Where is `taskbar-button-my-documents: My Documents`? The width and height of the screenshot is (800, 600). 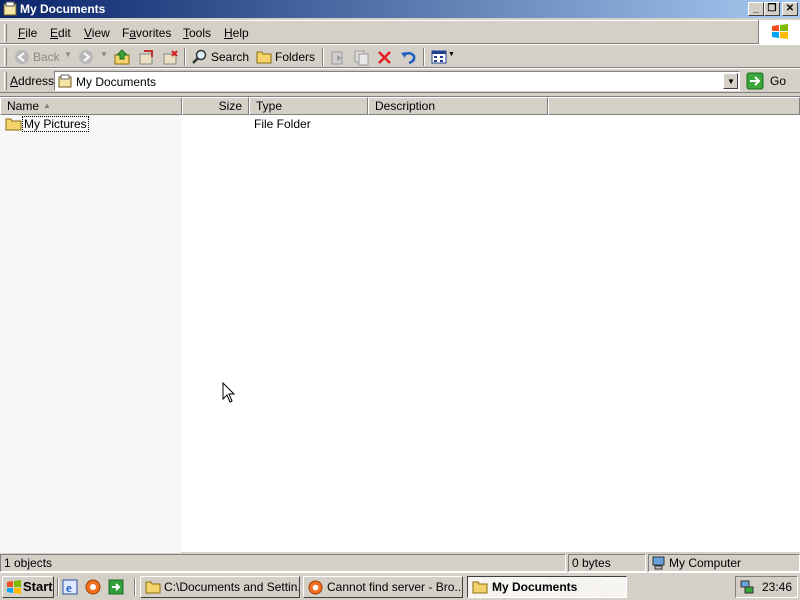
taskbar-button-my-documents: My Documents is located at coordinates (547, 587).